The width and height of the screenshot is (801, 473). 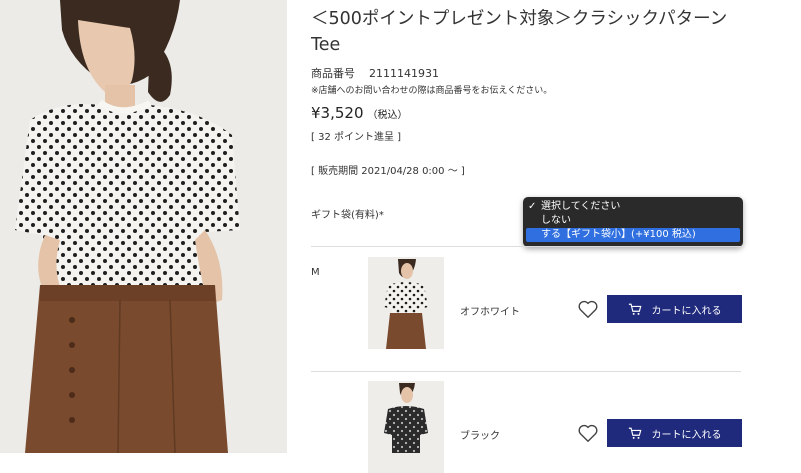 I want to click on price-value: ¥3,520, so click(x=337, y=113).